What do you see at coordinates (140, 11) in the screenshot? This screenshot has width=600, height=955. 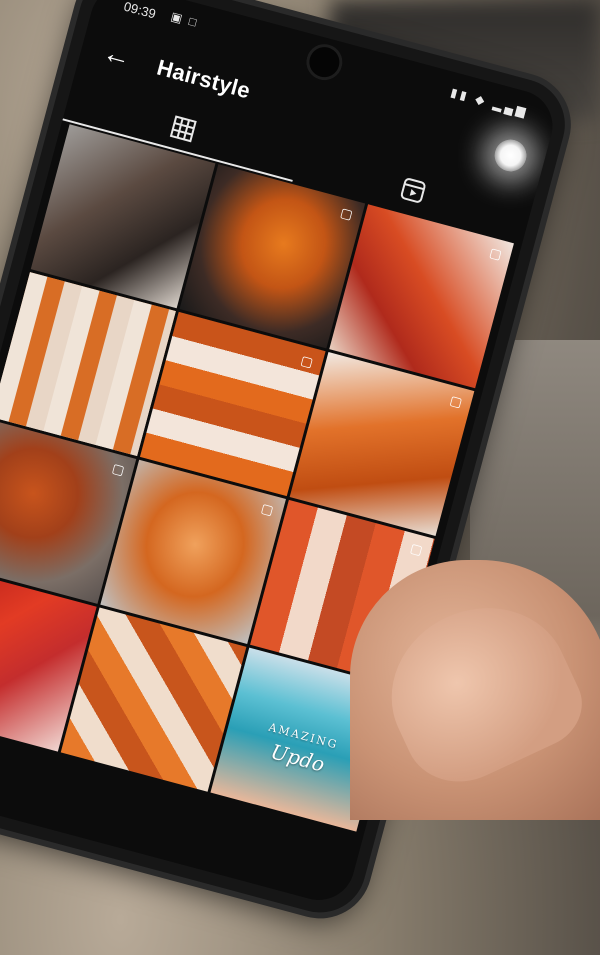 I see `status-time: 09:39` at bounding box center [140, 11].